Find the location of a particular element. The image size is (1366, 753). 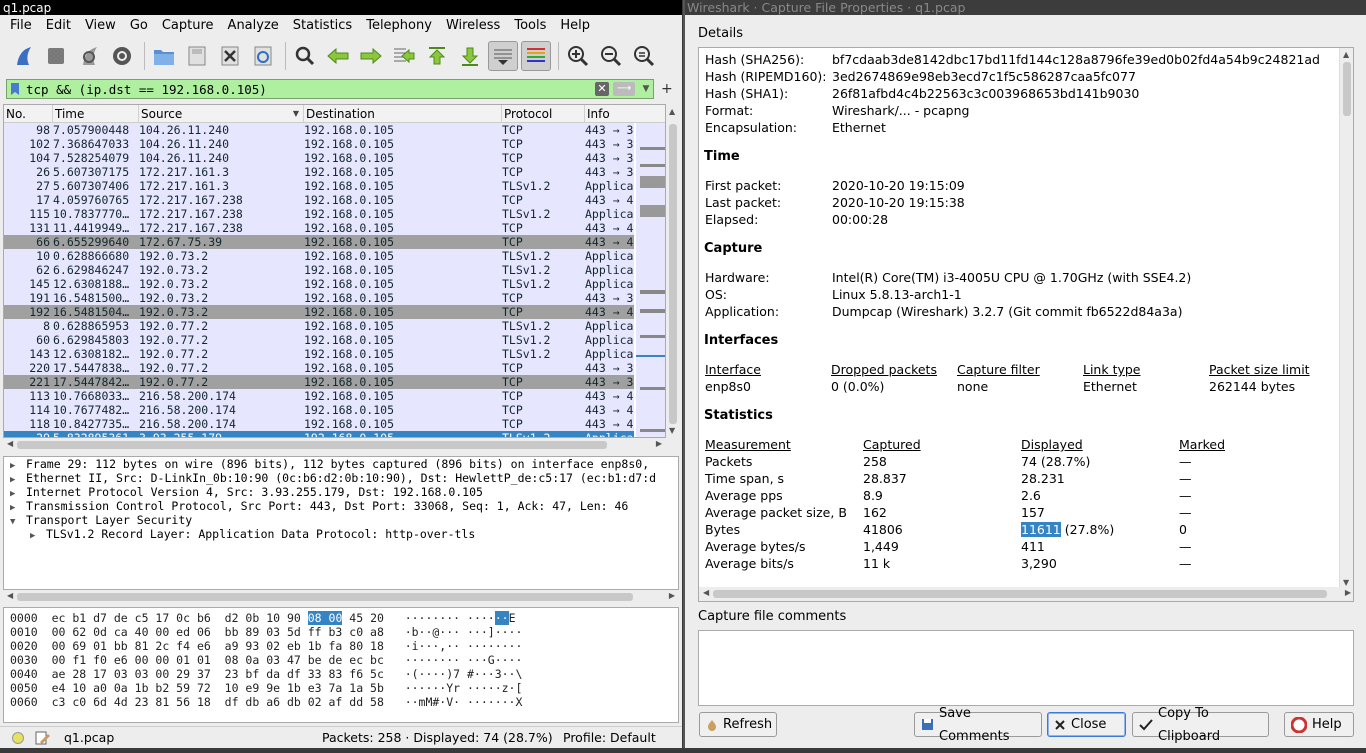

stop-capture-icon is located at coordinates (56, 56).